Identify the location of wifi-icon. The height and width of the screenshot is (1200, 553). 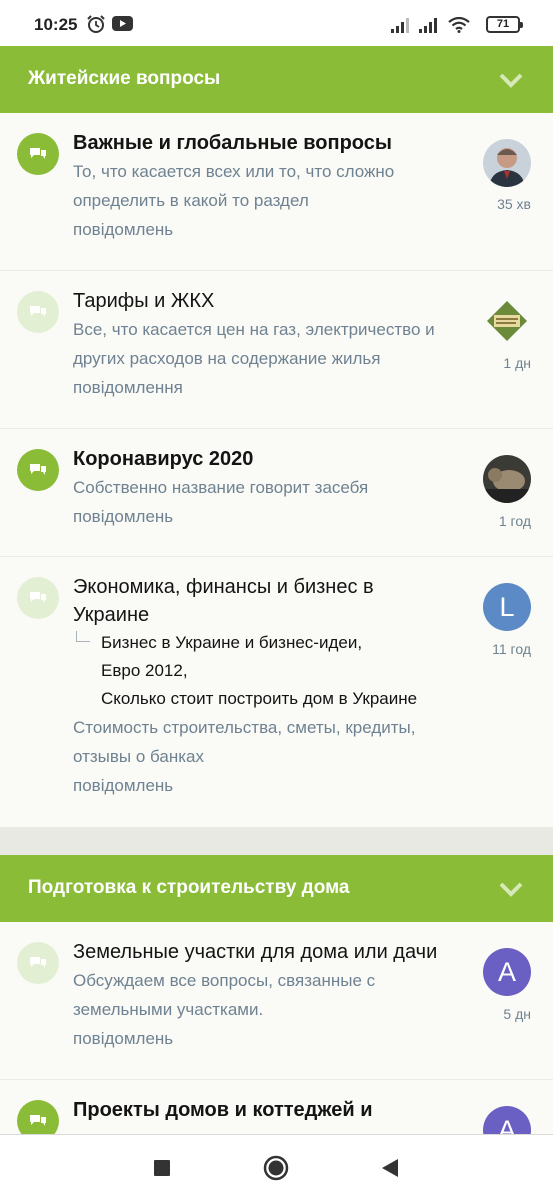
(459, 25).